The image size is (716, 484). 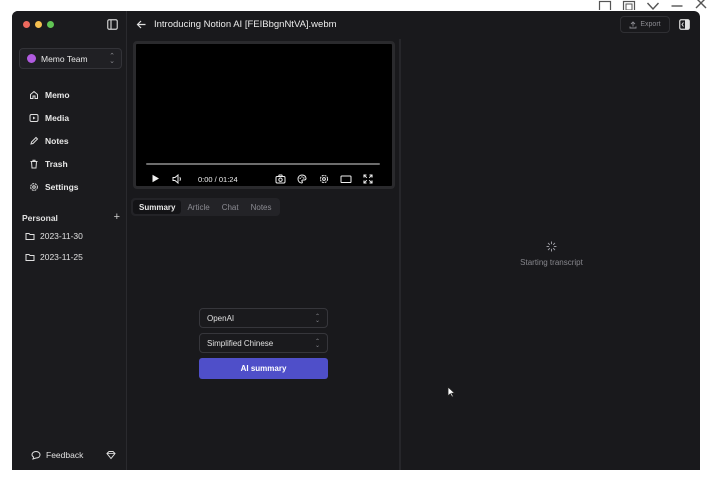 I want to click on theater-mode-icon, so click(x=346, y=179).